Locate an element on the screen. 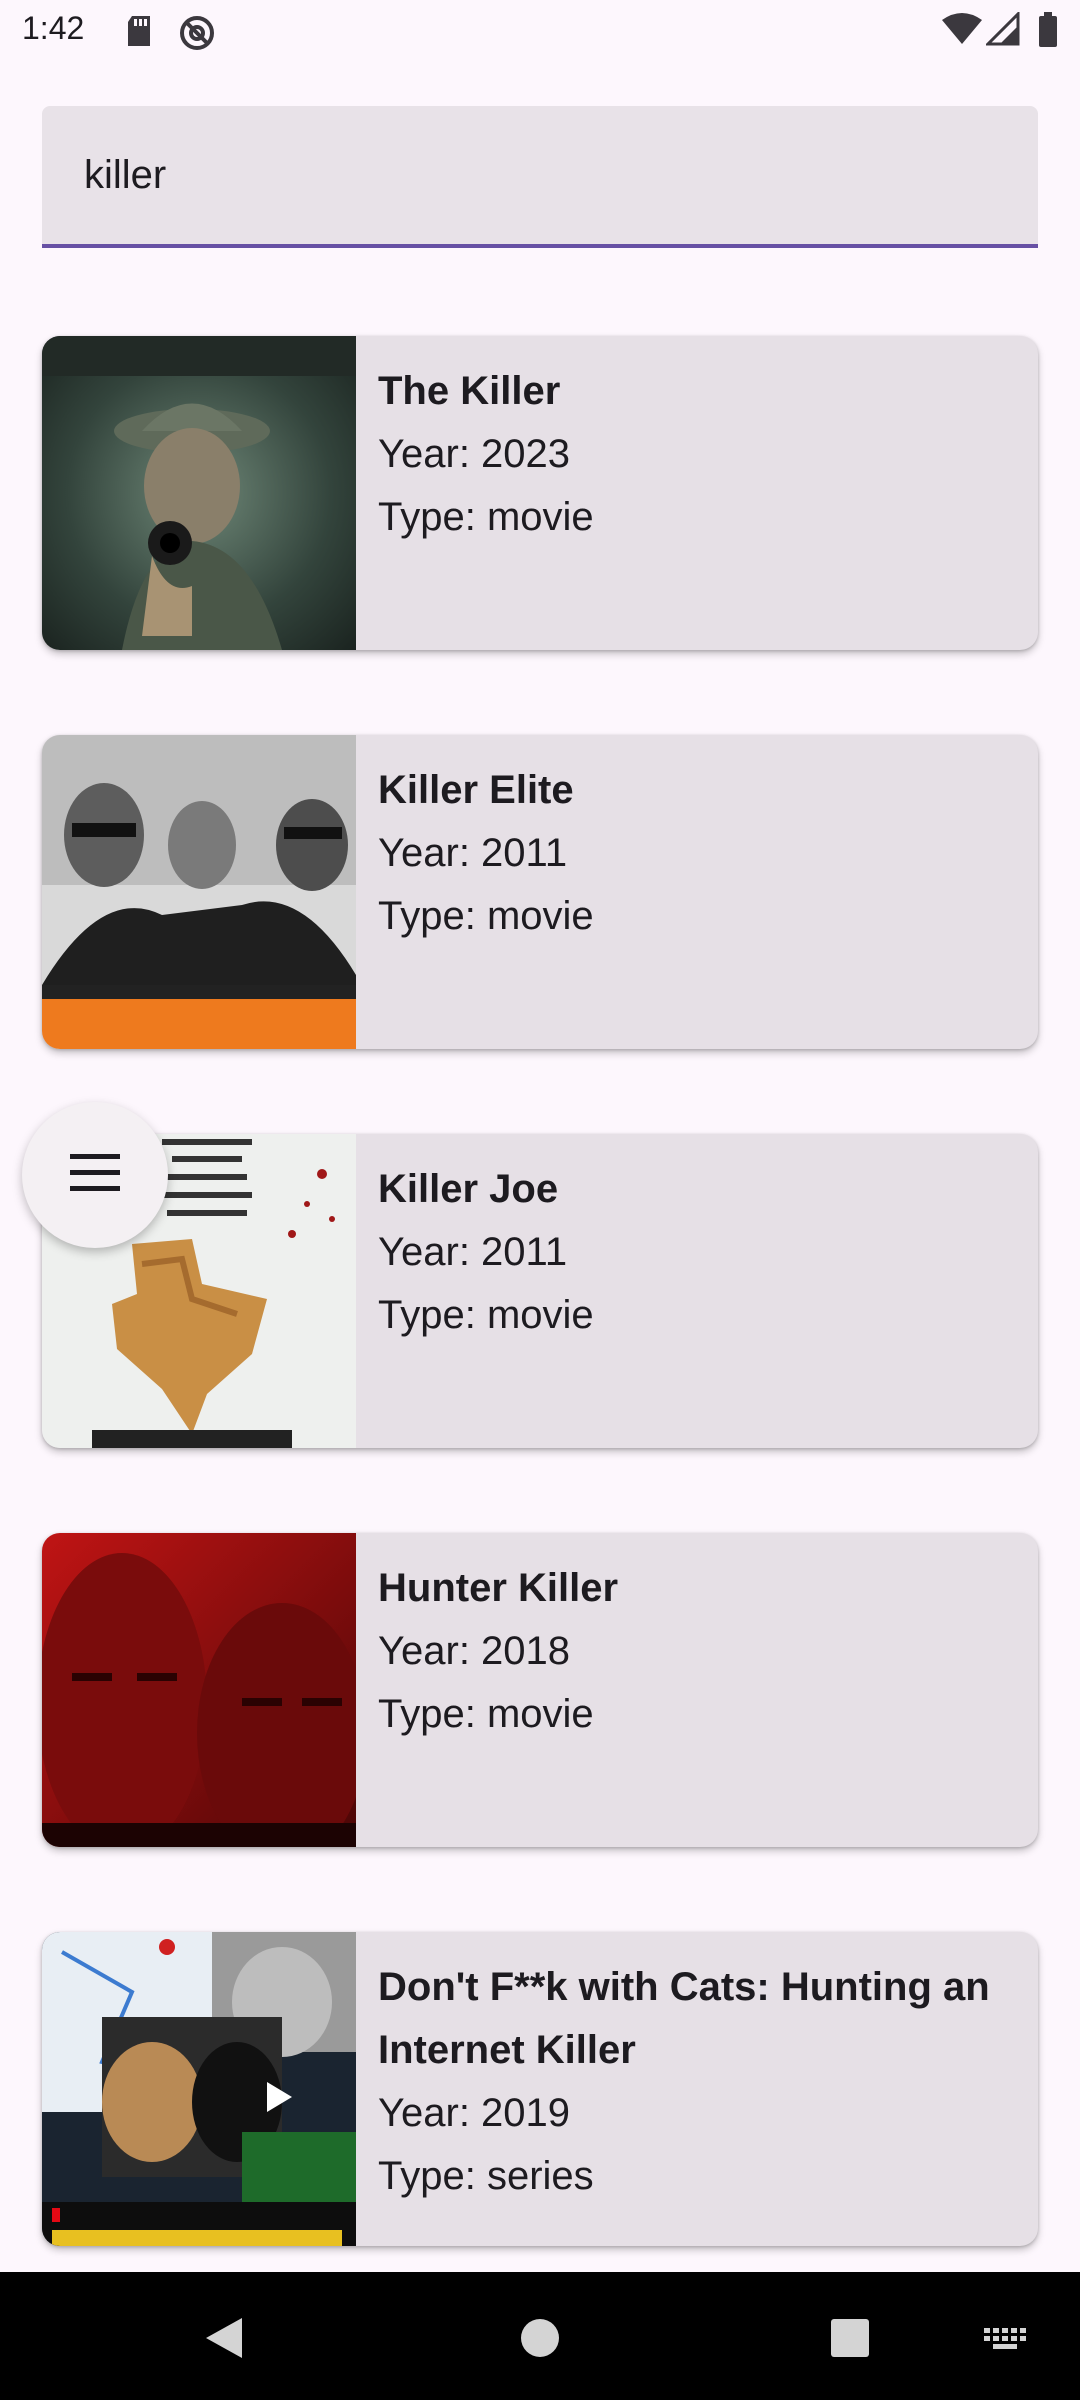 This screenshot has width=1080, height=2400. signal-icon is located at coordinates (1002, 30).